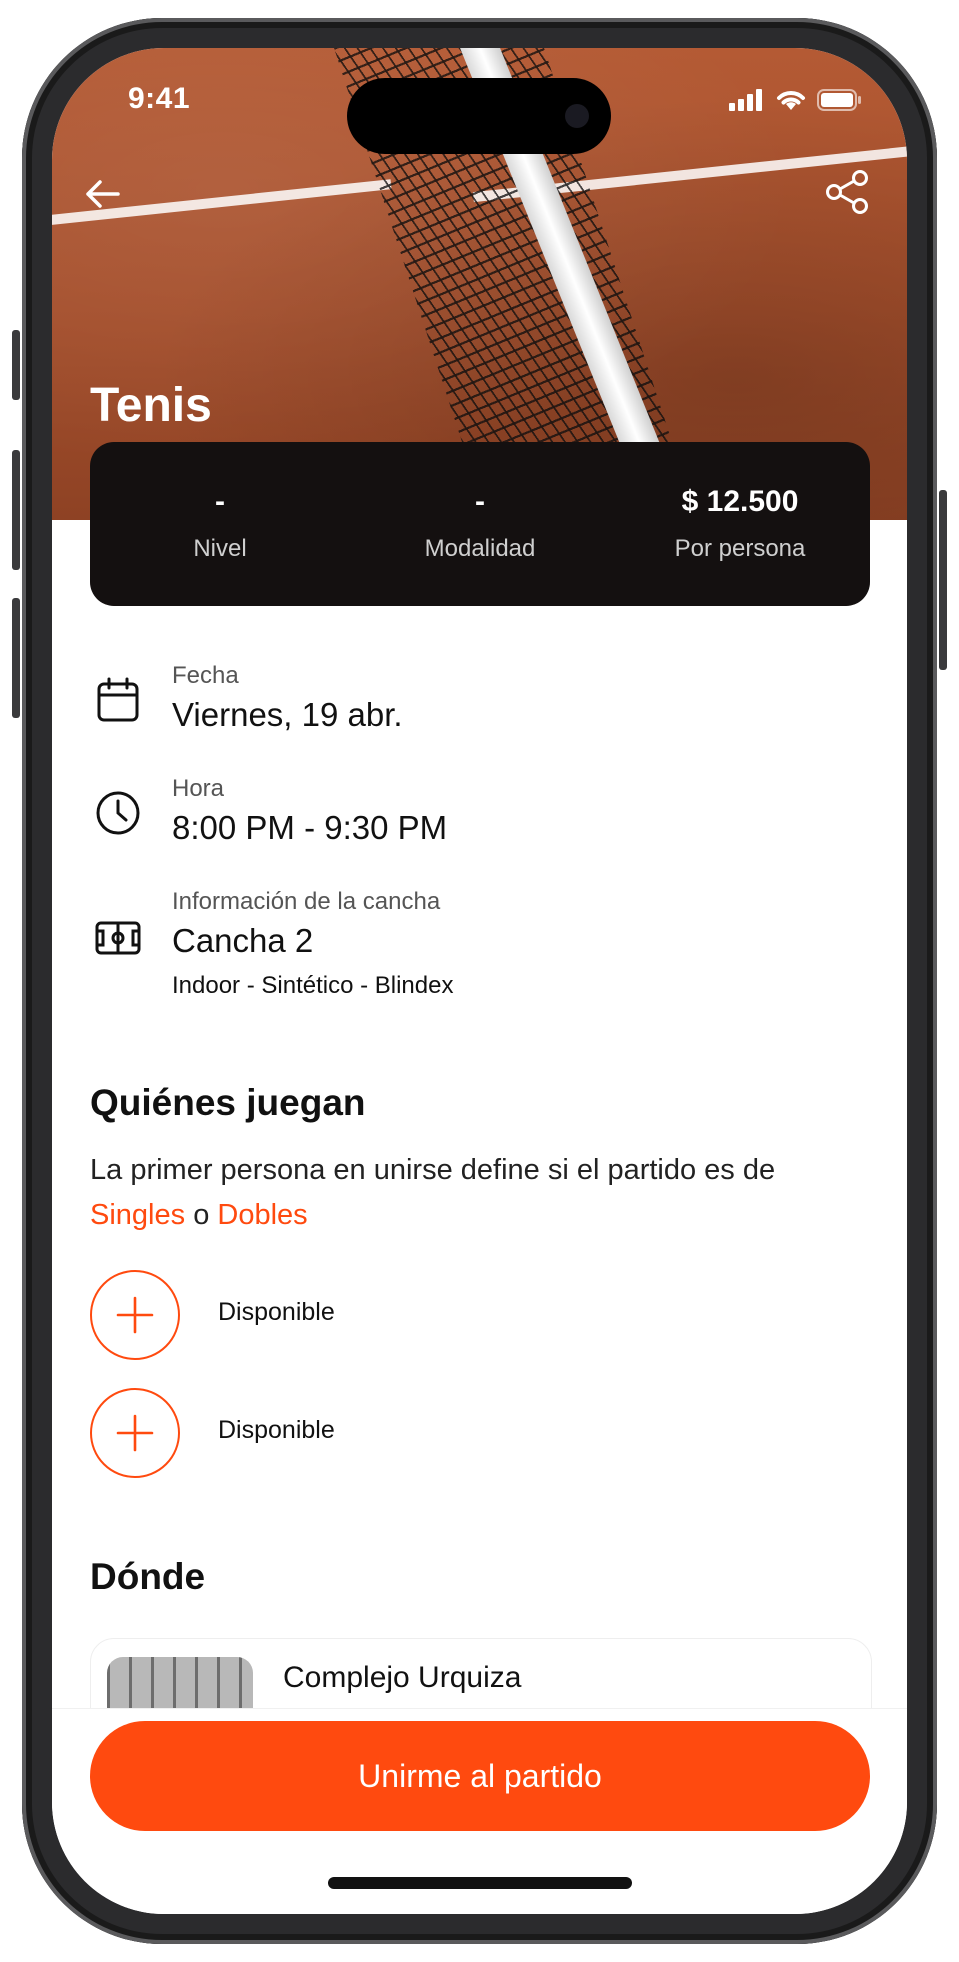 The height and width of the screenshot is (1962, 959). I want to click on back-button, so click(102, 194).